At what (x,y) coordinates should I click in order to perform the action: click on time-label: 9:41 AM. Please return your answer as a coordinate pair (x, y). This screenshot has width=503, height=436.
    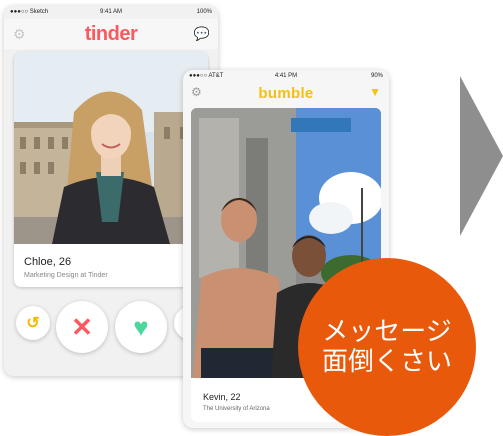
    Looking at the image, I should click on (110, 12).